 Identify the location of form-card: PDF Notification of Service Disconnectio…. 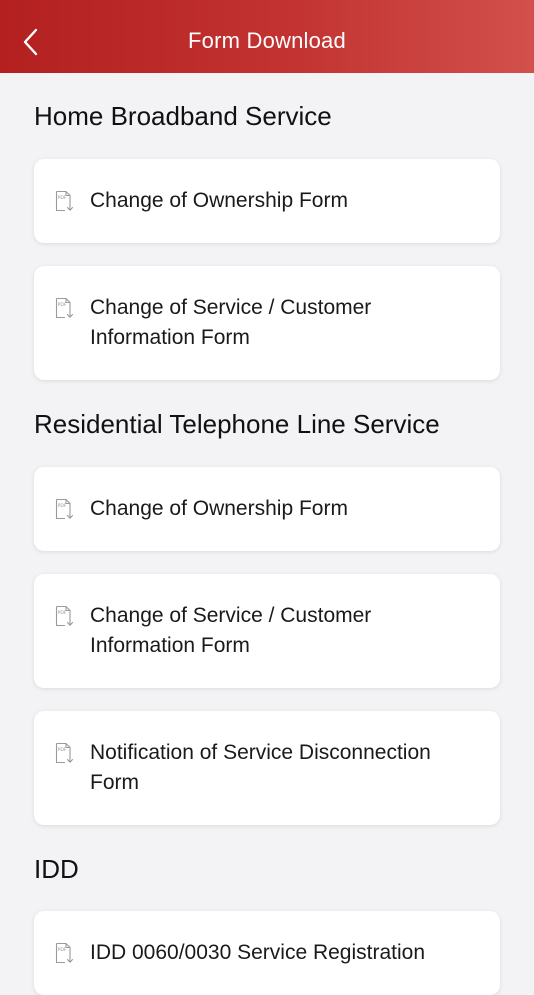
(267, 768).